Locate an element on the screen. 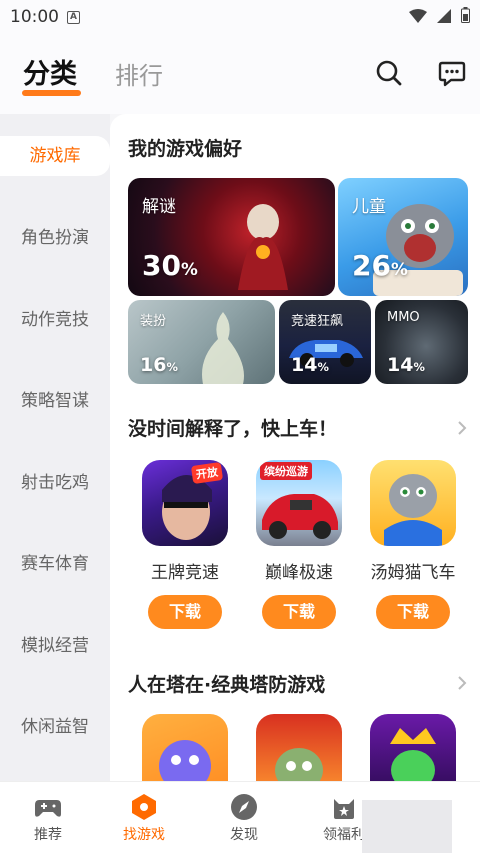 Image resolution: width=480 pixels, height=853 pixels. game-icon-badge: 缤纷巡游 is located at coordinates (286, 471).